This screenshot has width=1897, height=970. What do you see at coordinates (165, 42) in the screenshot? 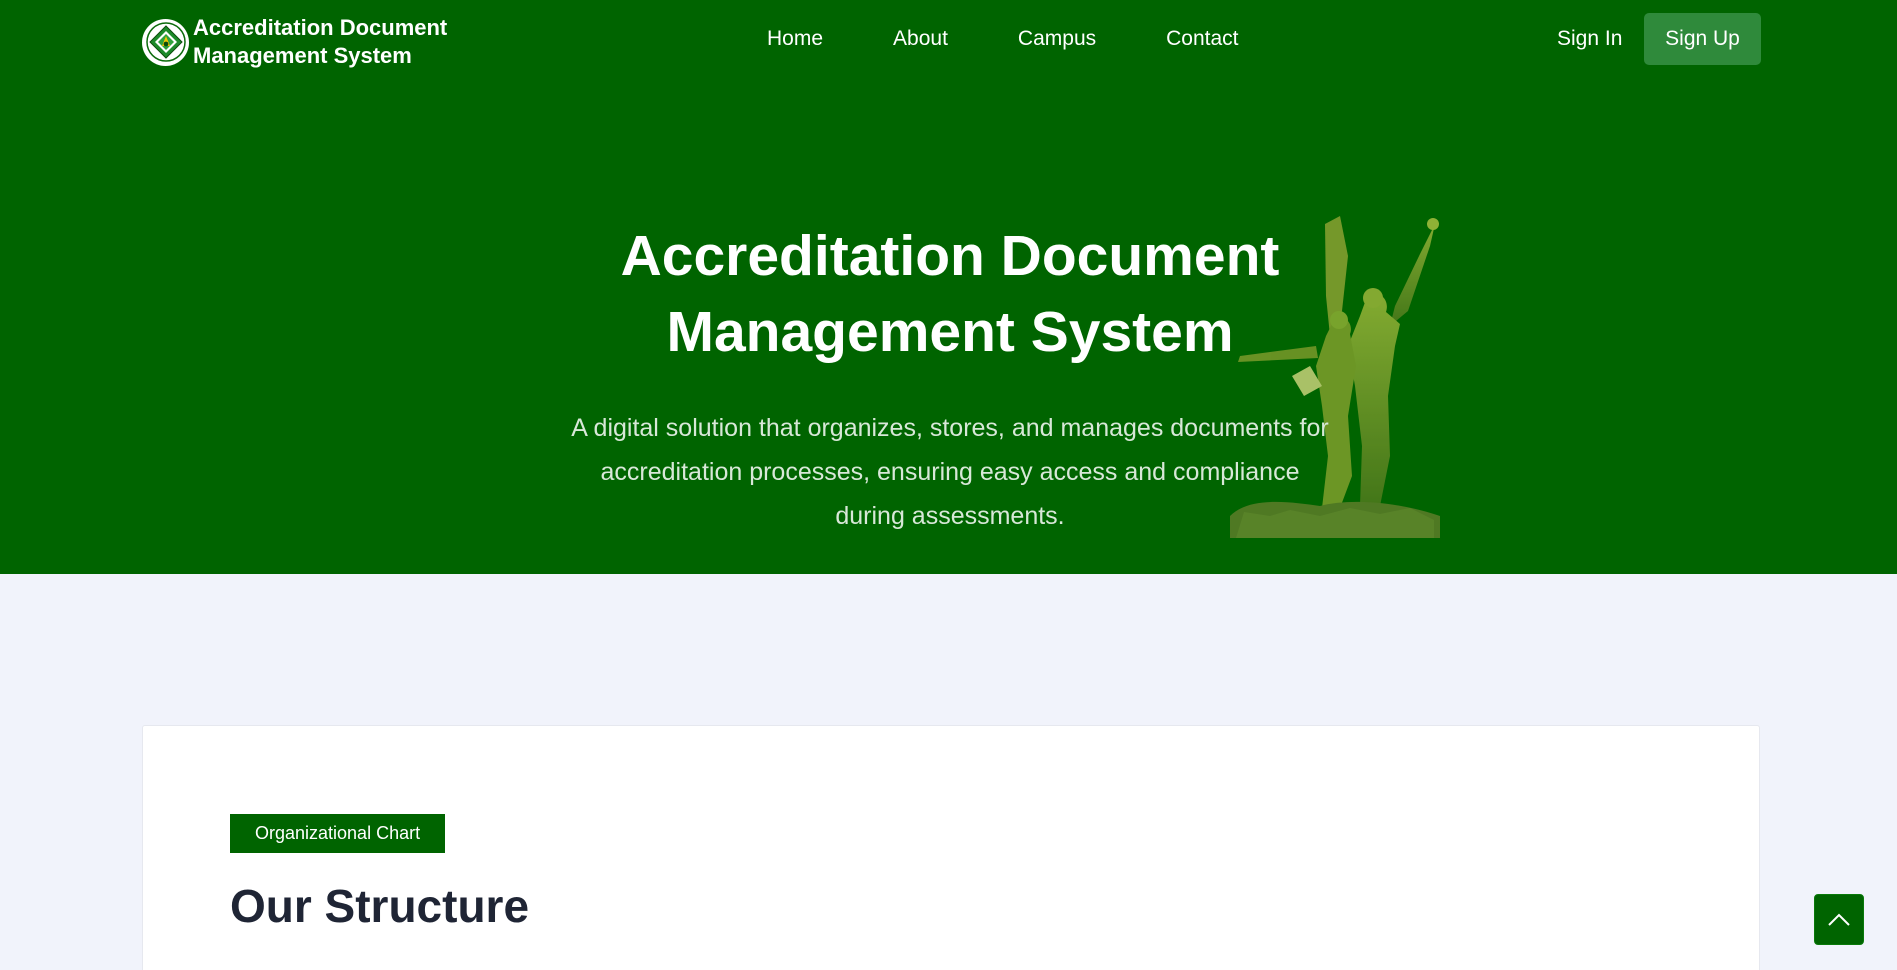
I see `seal-icon` at bounding box center [165, 42].